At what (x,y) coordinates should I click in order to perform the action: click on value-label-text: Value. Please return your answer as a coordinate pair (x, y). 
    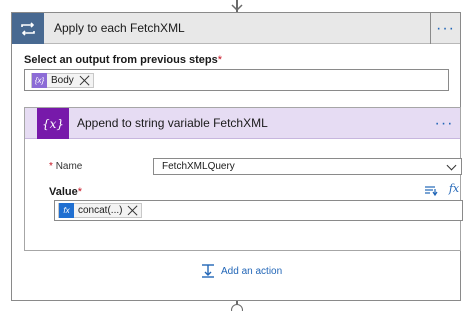
    Looking at the image, I should click on (63, 192).